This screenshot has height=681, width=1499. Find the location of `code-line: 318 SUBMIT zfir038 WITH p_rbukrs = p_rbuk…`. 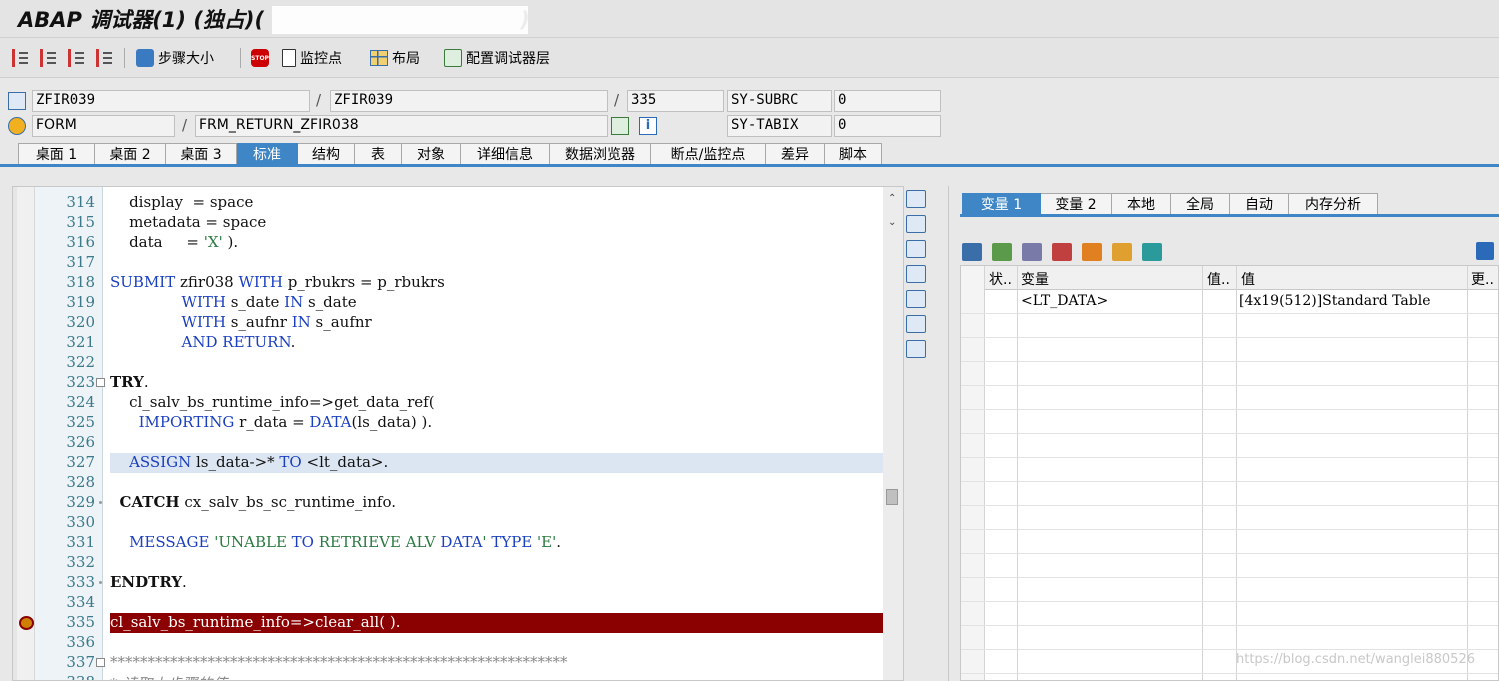

code-line: 318 SUBMIT zfir038 WITH p_rbukrs = p_rbuk… is located at coordinates (448, 283).